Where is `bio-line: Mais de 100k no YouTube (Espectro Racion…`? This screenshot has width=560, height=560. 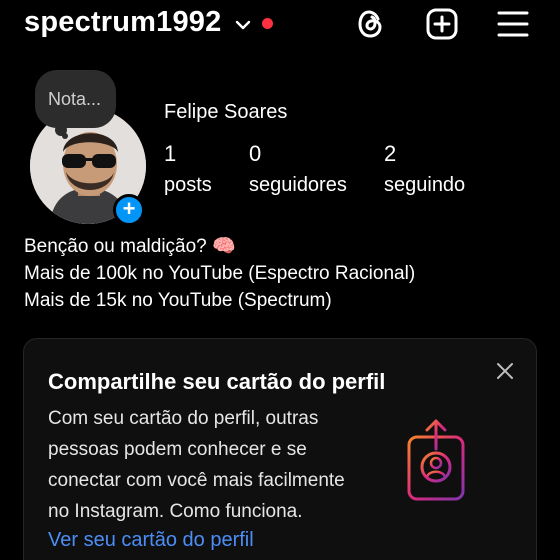
bio-line: Mais de 100k no YouTube (Espectro Racion… is located at coordinates (220, 273).